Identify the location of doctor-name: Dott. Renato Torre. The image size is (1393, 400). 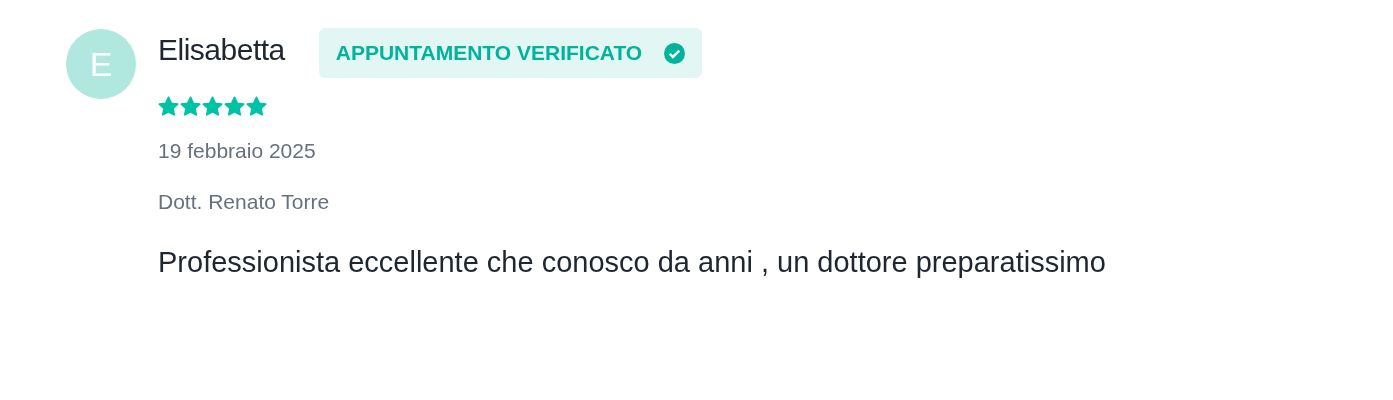
(244, 202).